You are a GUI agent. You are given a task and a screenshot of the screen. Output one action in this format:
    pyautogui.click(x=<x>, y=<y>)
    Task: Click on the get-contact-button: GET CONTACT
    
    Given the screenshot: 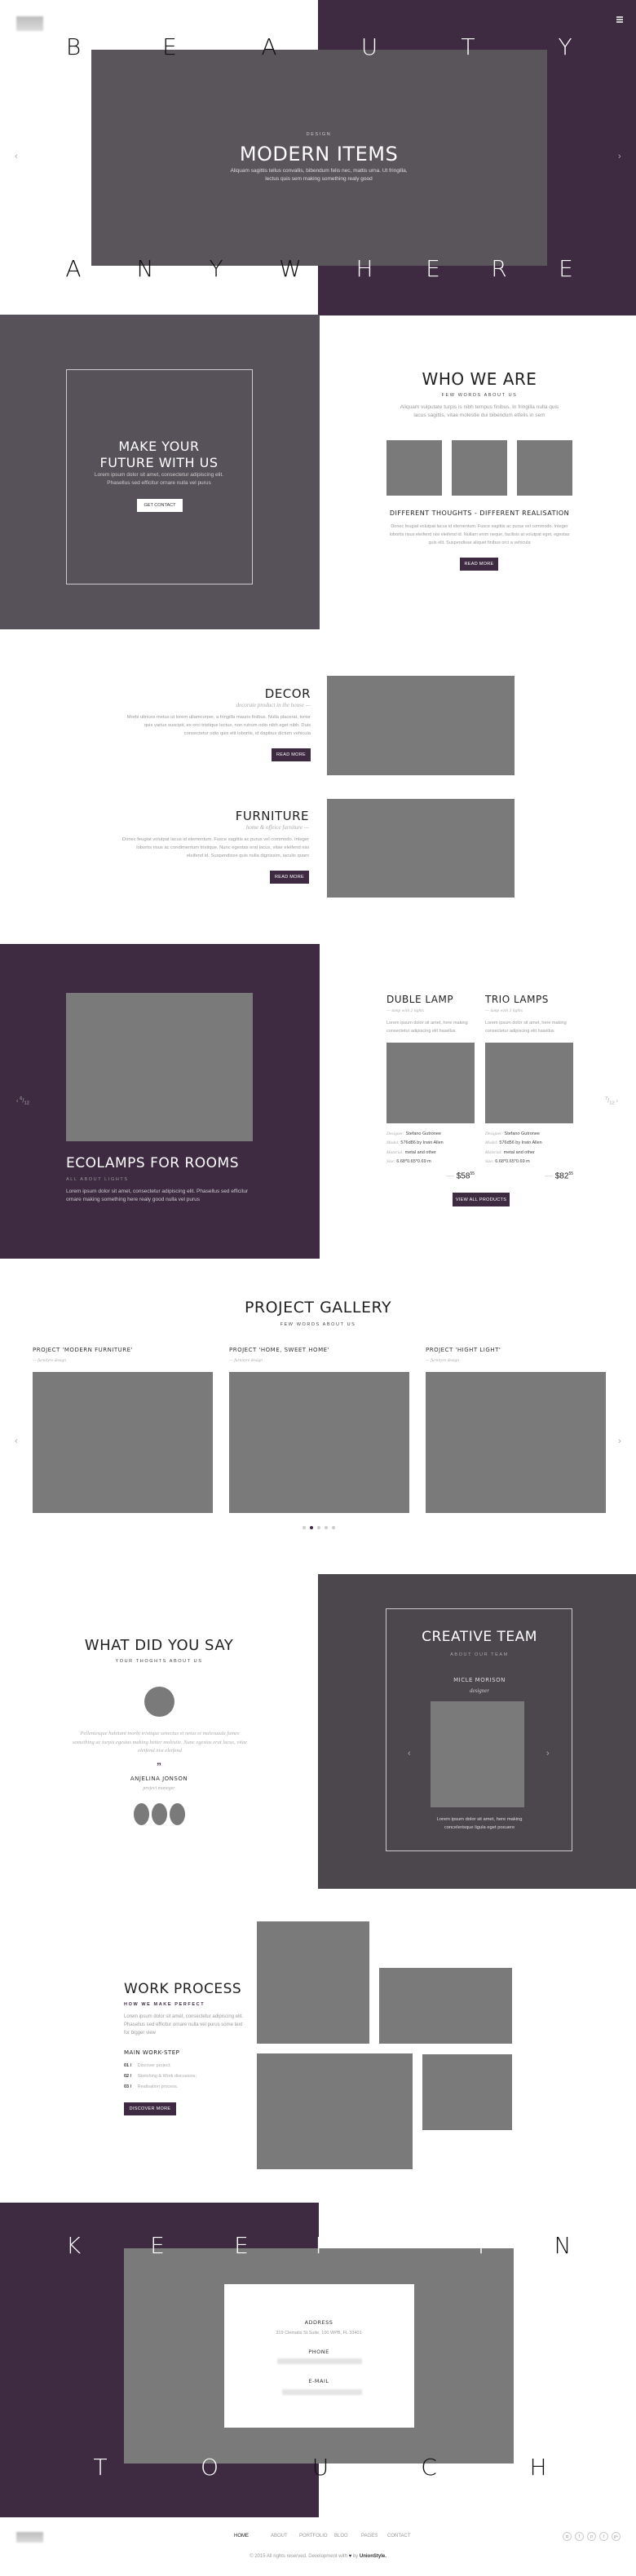 What is the action you would take?
    pyautogui.click(x=160, y=505)
    